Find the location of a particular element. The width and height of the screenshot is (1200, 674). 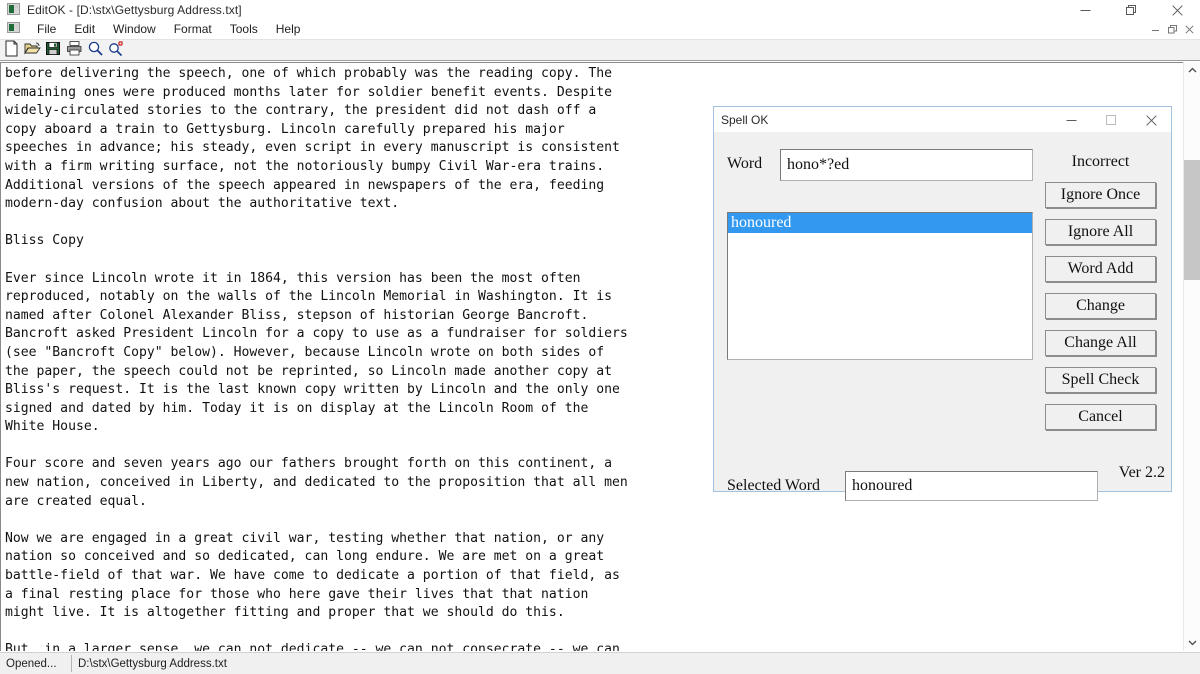

find-replace-button is located at coordinates (116, 50).